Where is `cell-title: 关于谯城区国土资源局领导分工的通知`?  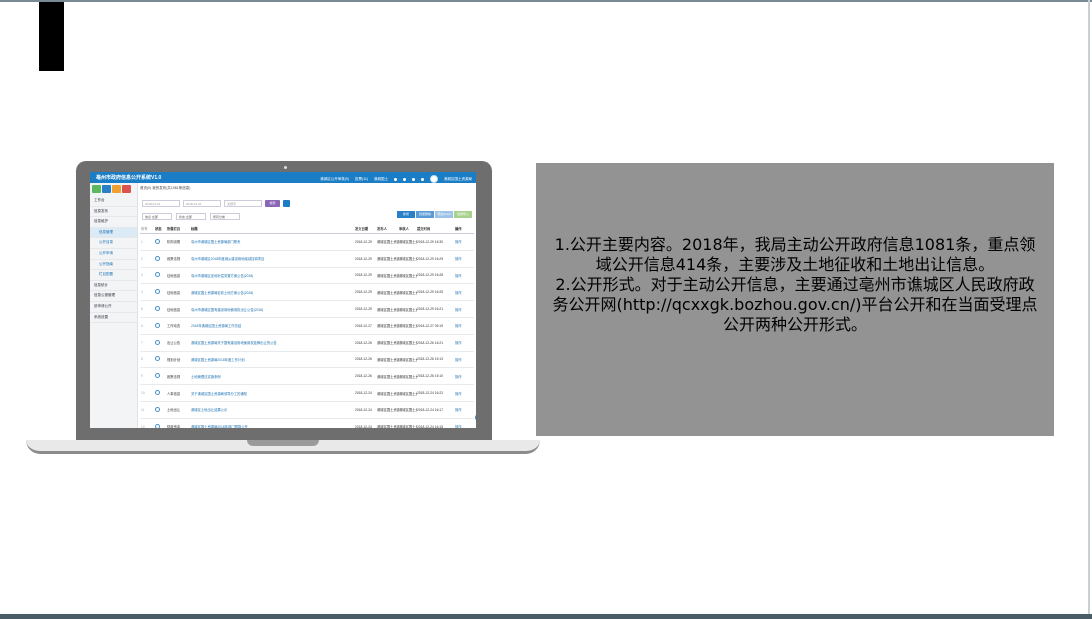 cell-title: 关于谯城区国土资源局领导分工的通知 is located at coordinates (273, 393).